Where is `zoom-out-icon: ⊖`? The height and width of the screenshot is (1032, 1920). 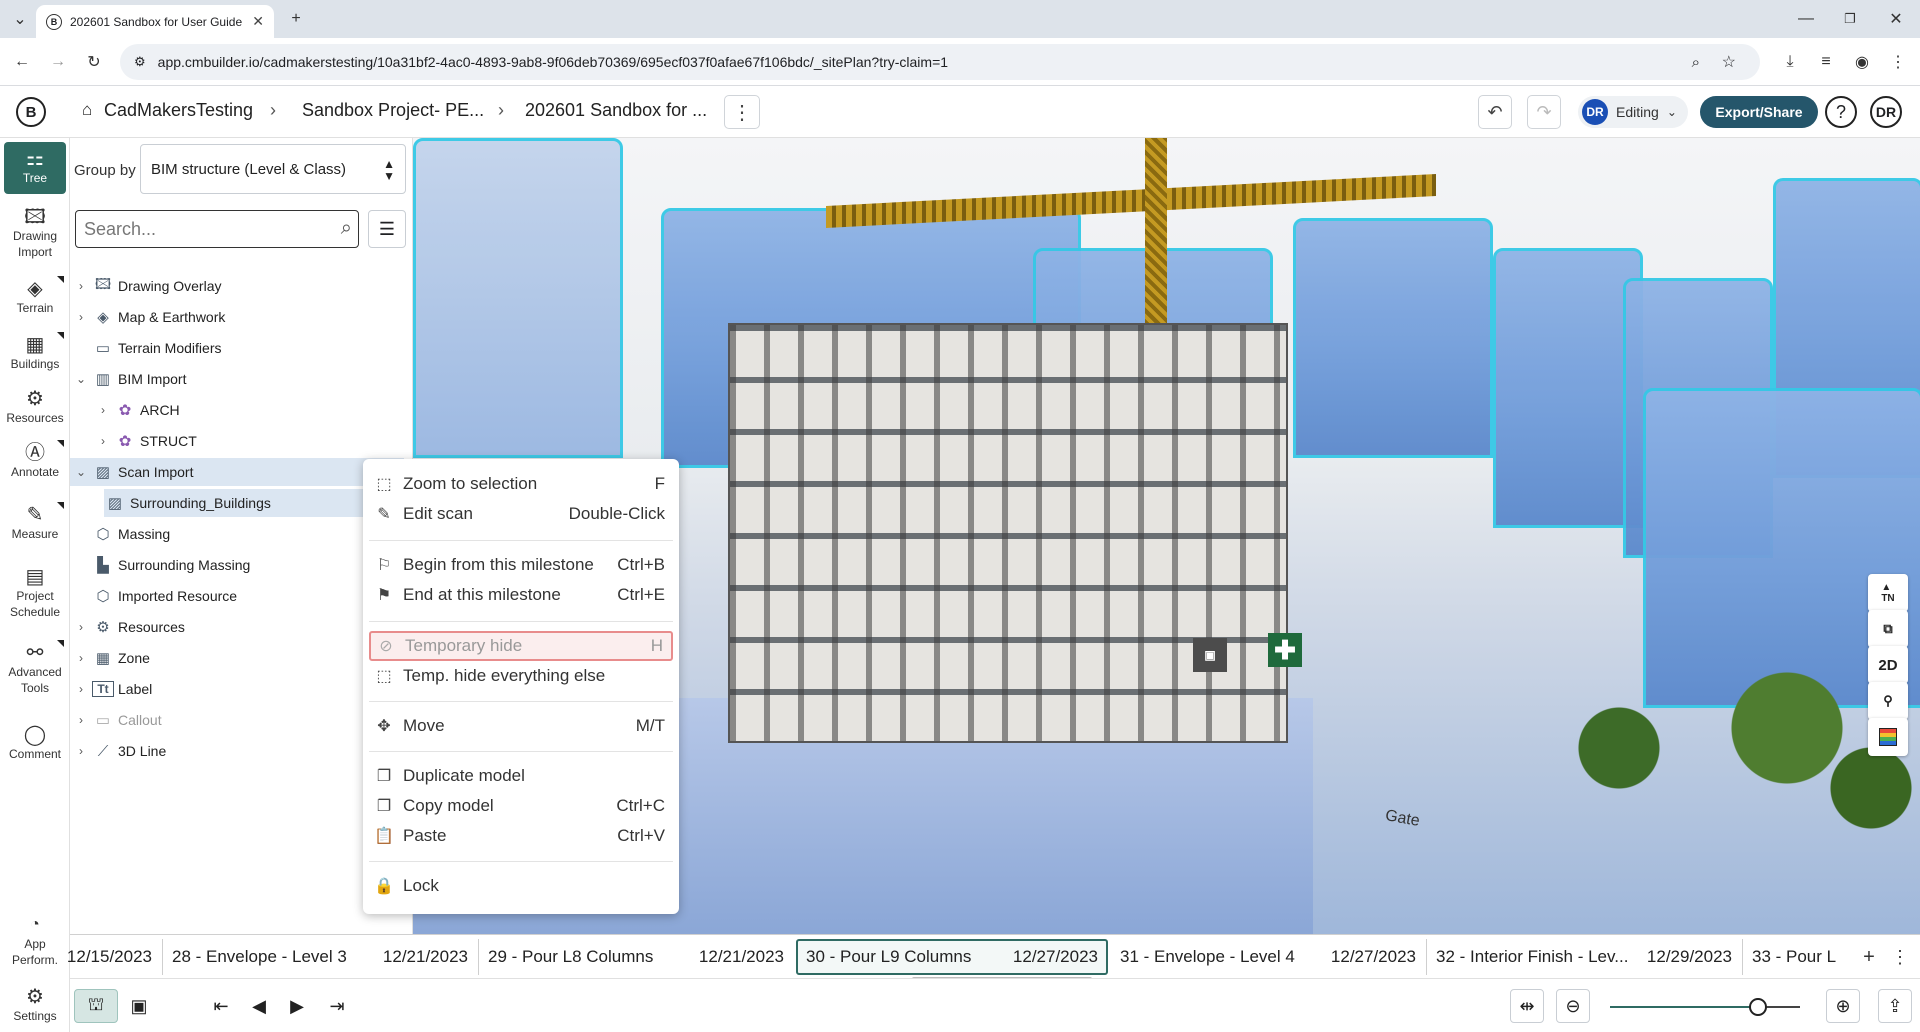 zoom-out-icon: ⊖ is located at coordinates (1573, 1006).